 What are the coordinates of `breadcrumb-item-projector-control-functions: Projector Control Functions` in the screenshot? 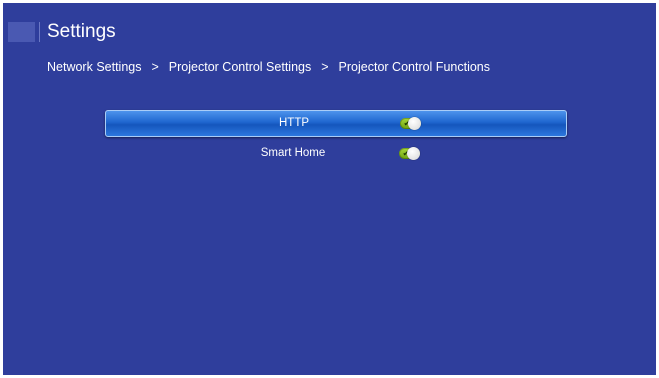 It's located at (414, 67).